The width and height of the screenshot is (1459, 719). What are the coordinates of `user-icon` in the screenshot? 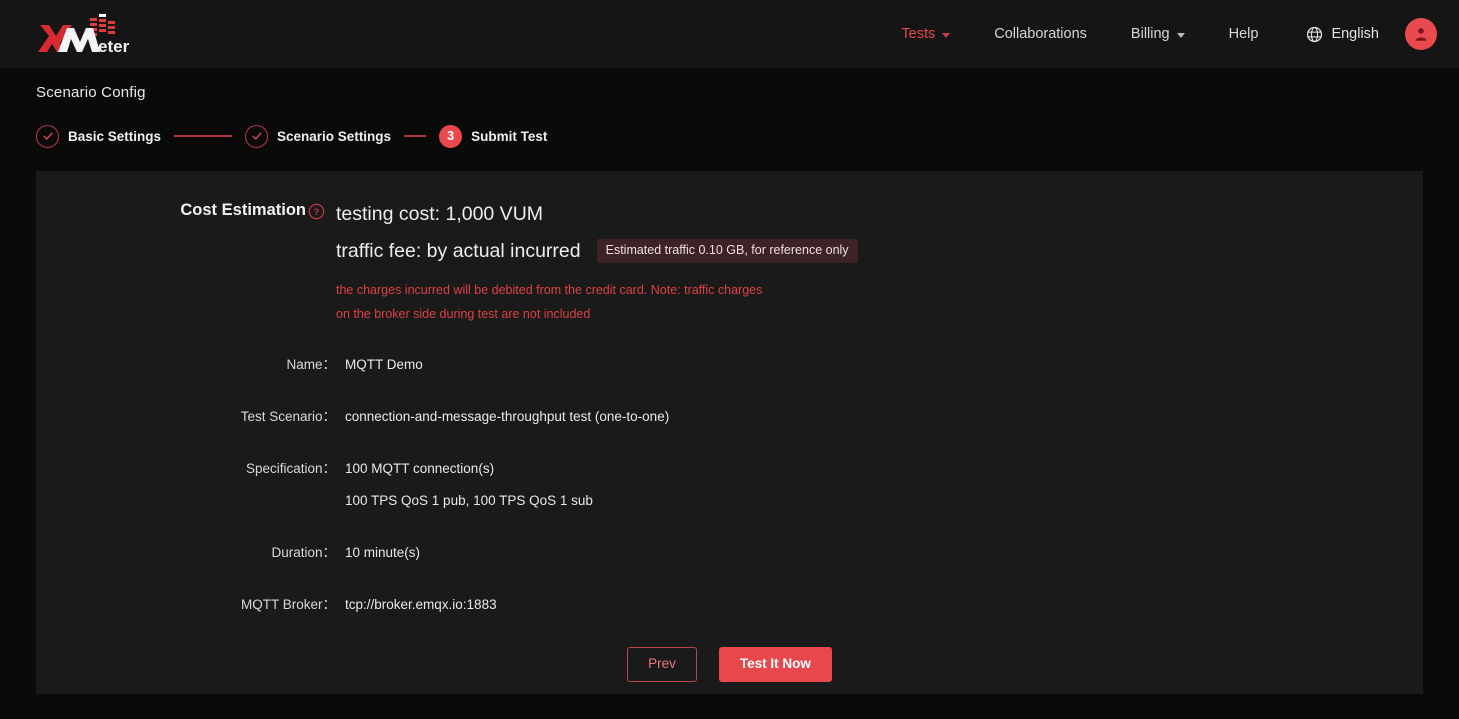 It's located at (1421, 34).